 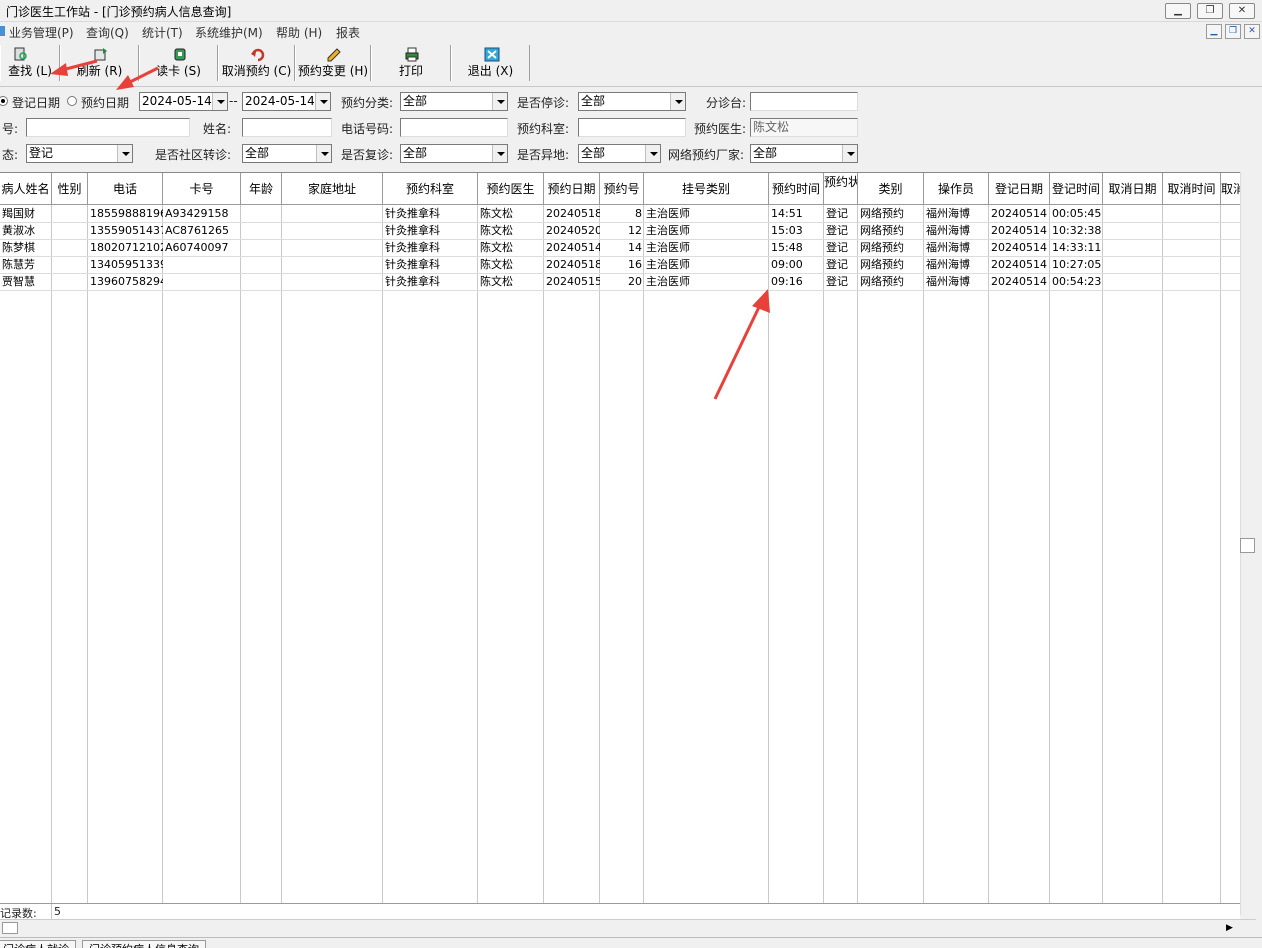 What do you see at coordinates (1019, 189) in the screenshot?
I see `column-header: 登记日期` at bounding box center [1019, 189].